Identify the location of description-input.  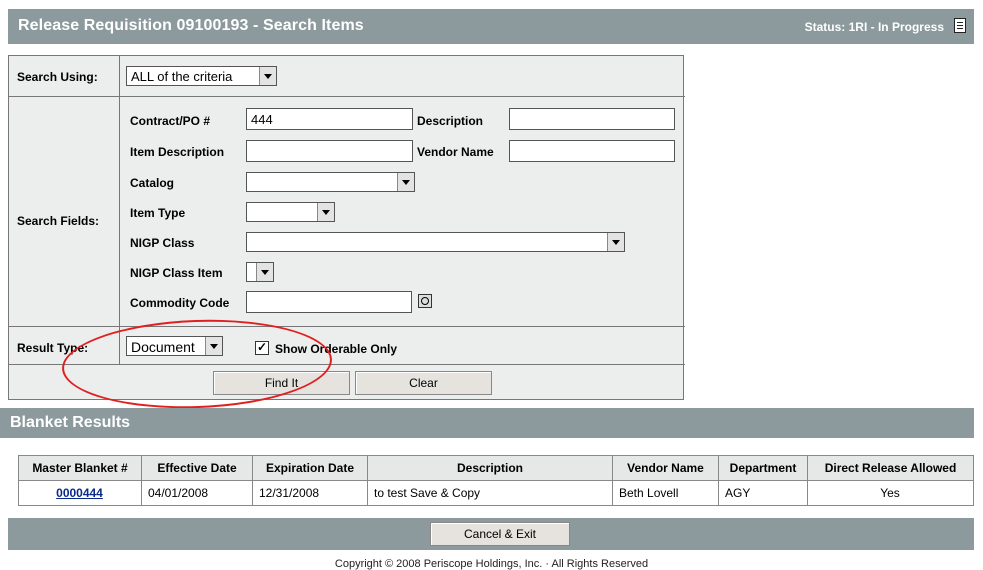
(592, 119).